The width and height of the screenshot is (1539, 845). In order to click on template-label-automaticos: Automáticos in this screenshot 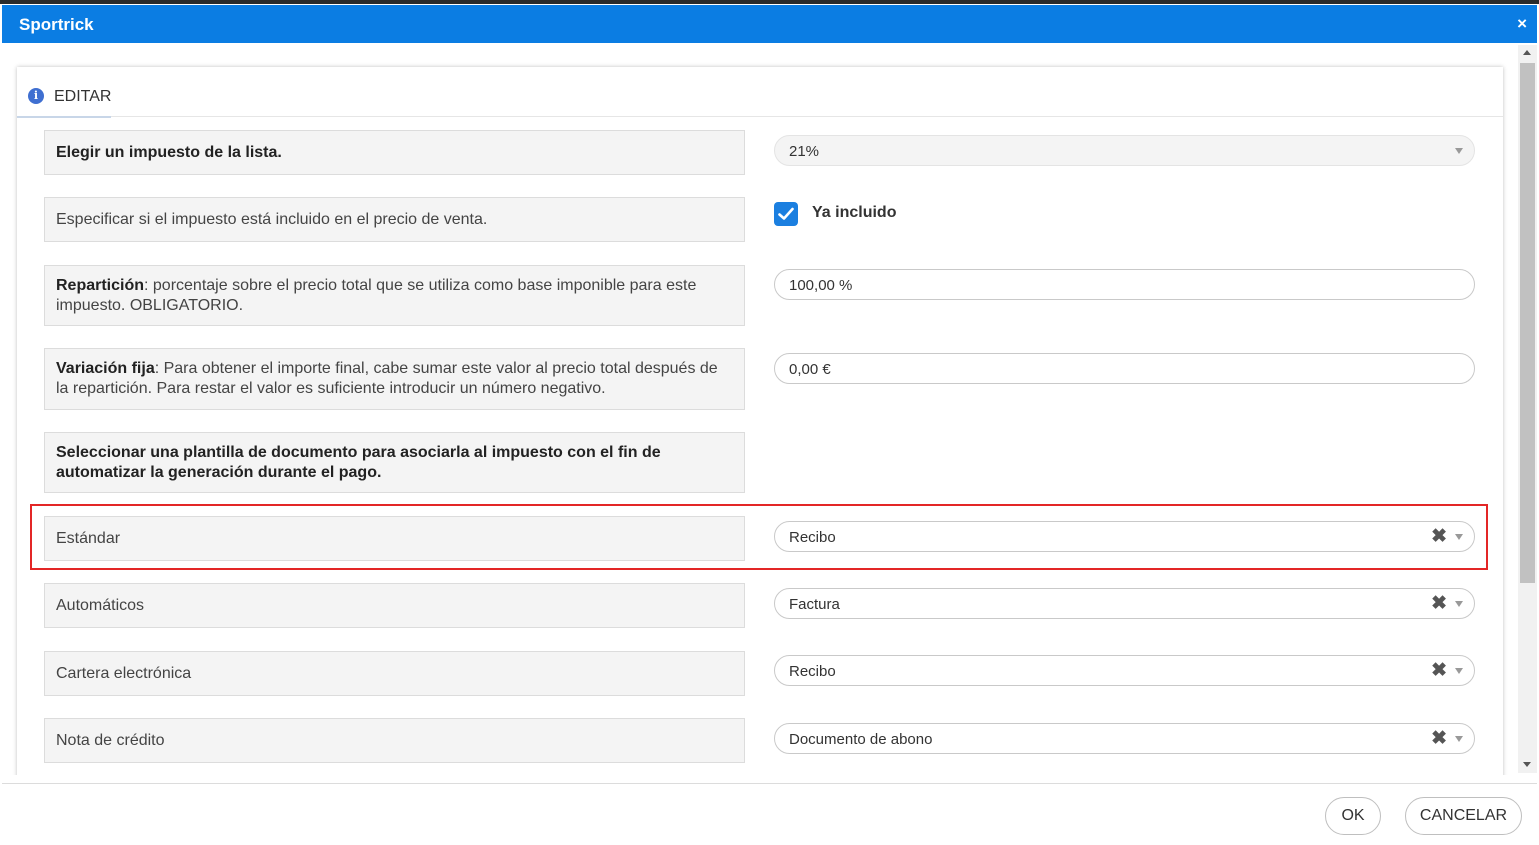, I will do `click(100, 605)`.